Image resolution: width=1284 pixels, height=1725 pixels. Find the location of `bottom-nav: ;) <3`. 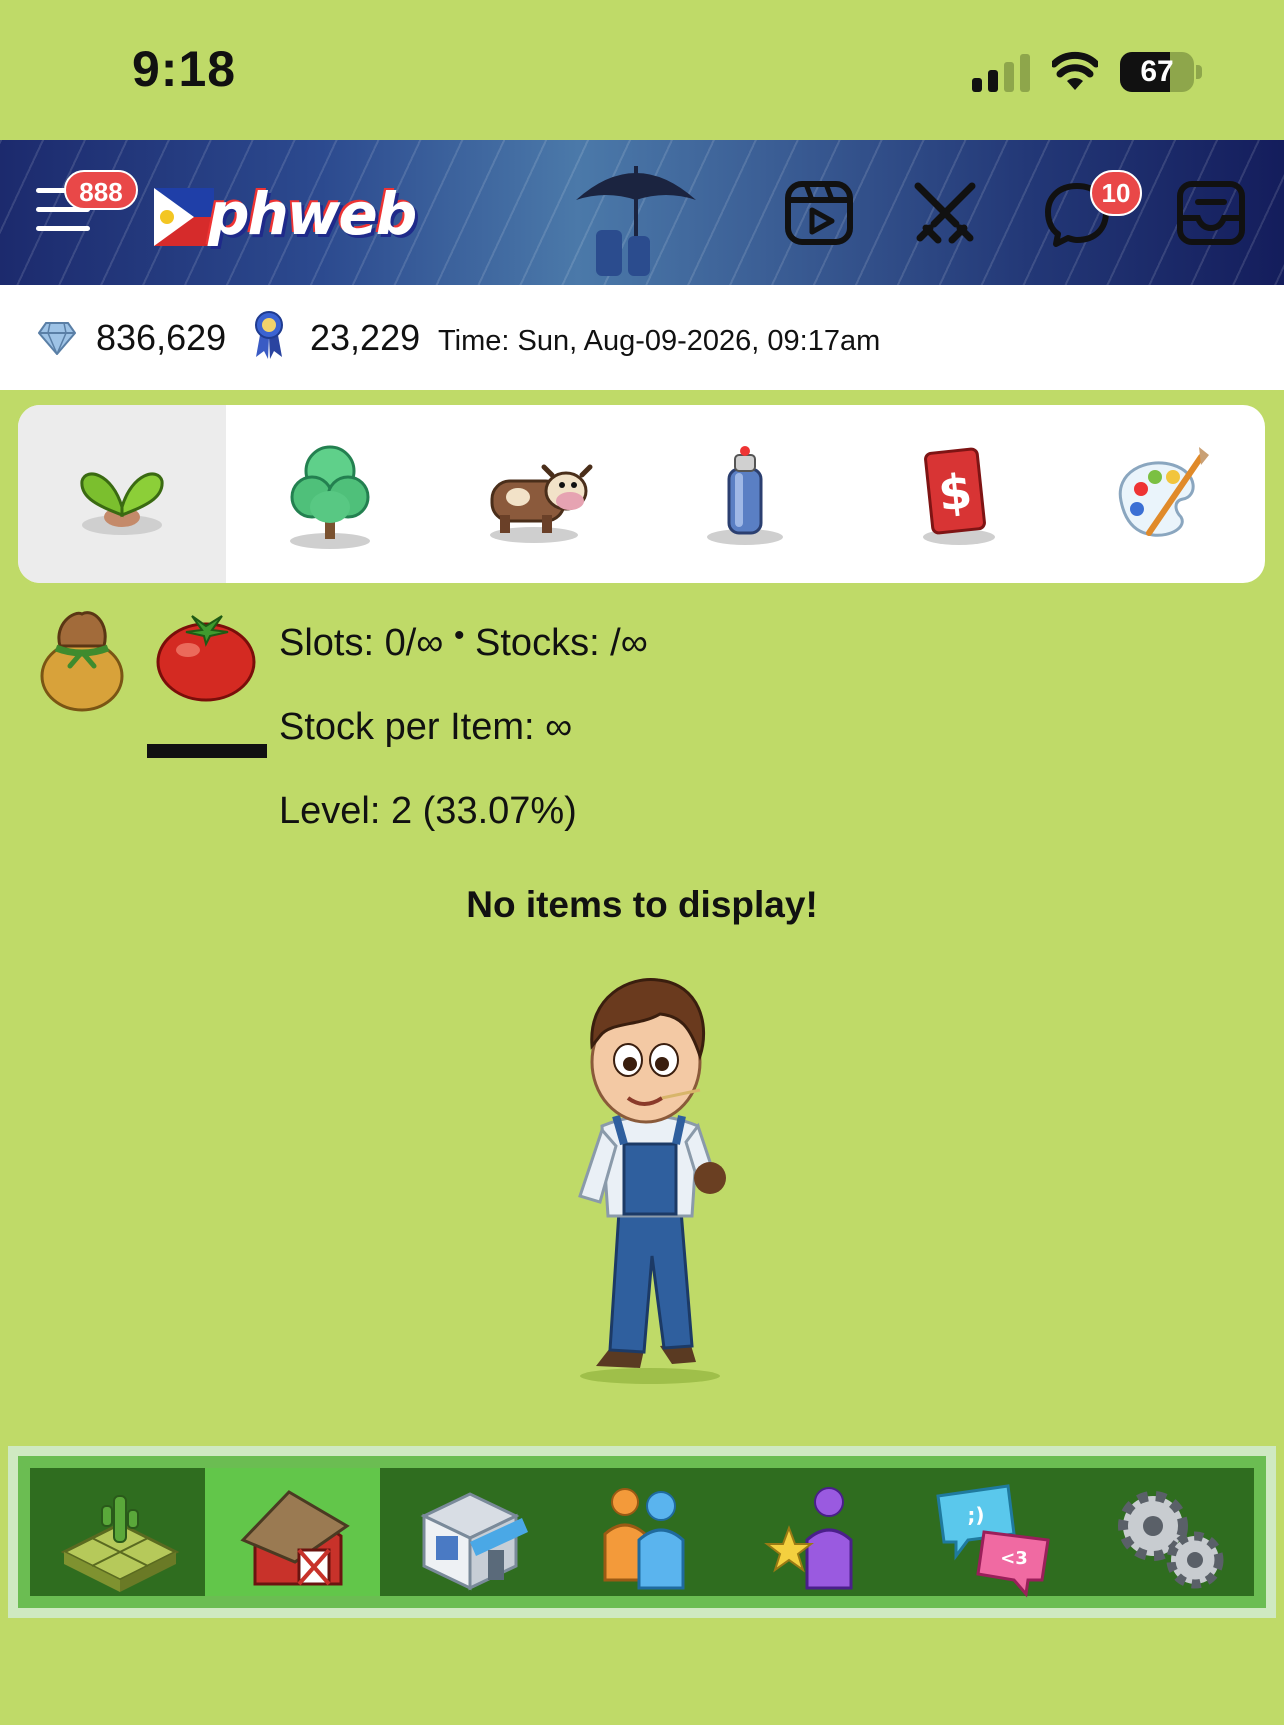

bottom-nav: ;) <3 is located at coordinates (642, 1532).